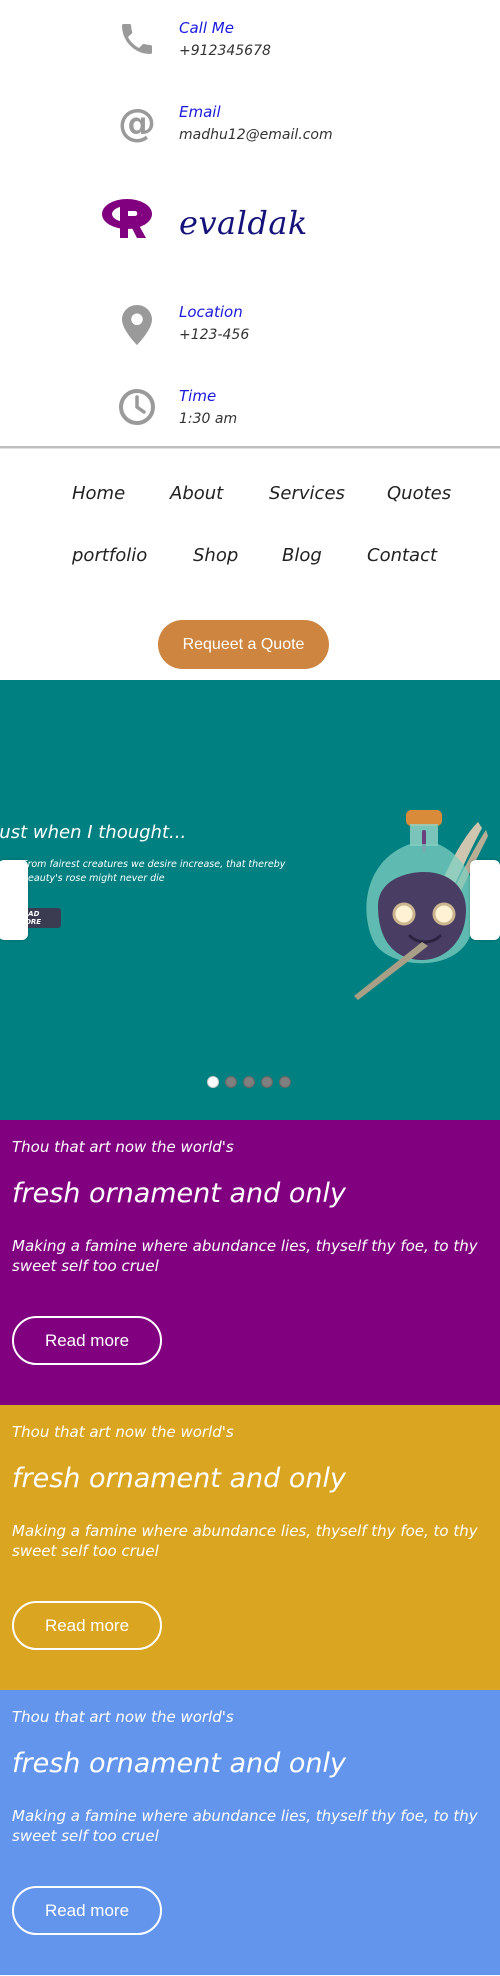 The width and height of the screenshot is (500, 1976). What do you see at coordinates (211, 312) in the screenshot?
I see `location-label: Location` at bounding box center [211, 312].